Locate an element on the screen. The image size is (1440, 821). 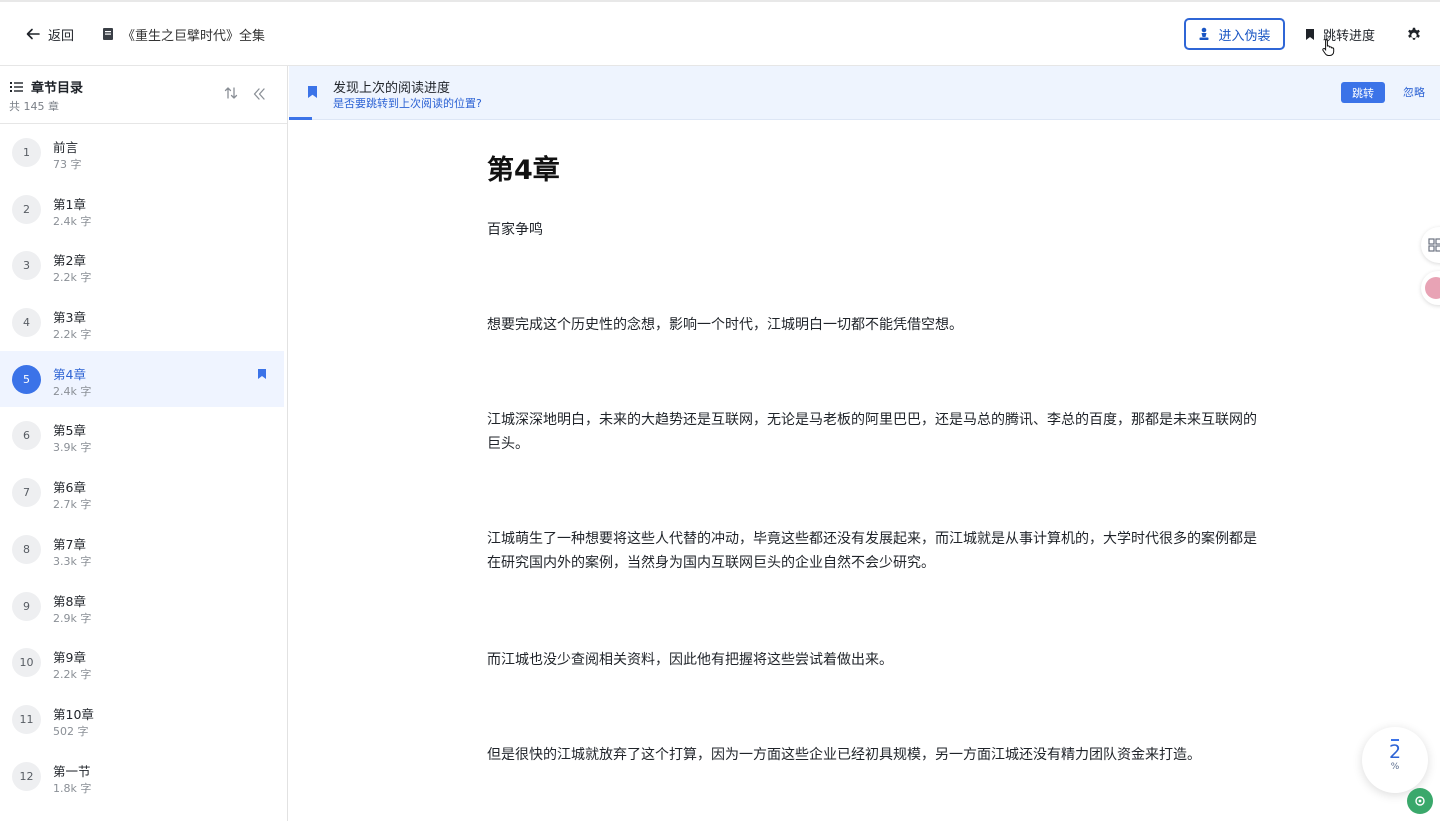
top-bar-left: 返回 《重生之巨擘时代》全集 is located at coordinates (145, 34).